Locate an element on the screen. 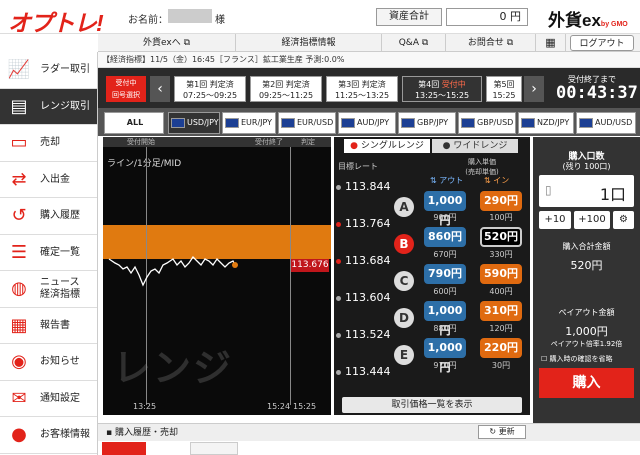 The height and width of the screenshot is (455, 640). skip-confirm-checkbox: ☐ 購入時の確認を省略 is located at coordinates (577, 359).